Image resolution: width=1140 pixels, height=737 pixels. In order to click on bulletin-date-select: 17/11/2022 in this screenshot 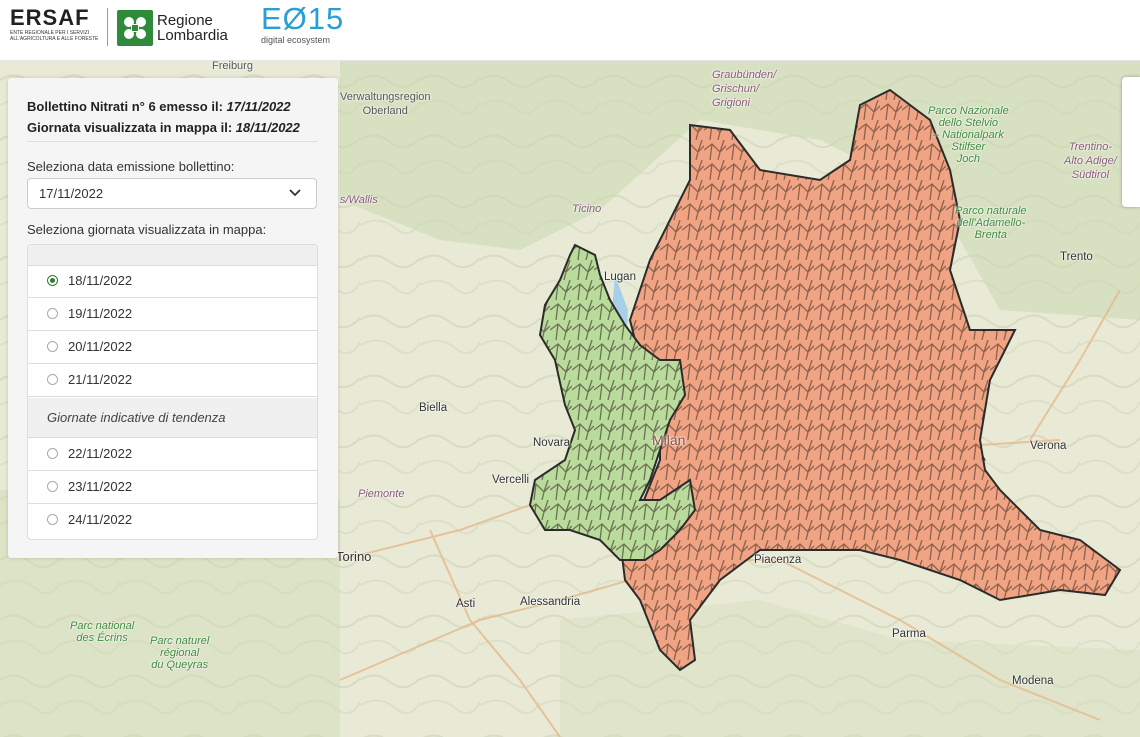, I will do `click(172, 193)`.